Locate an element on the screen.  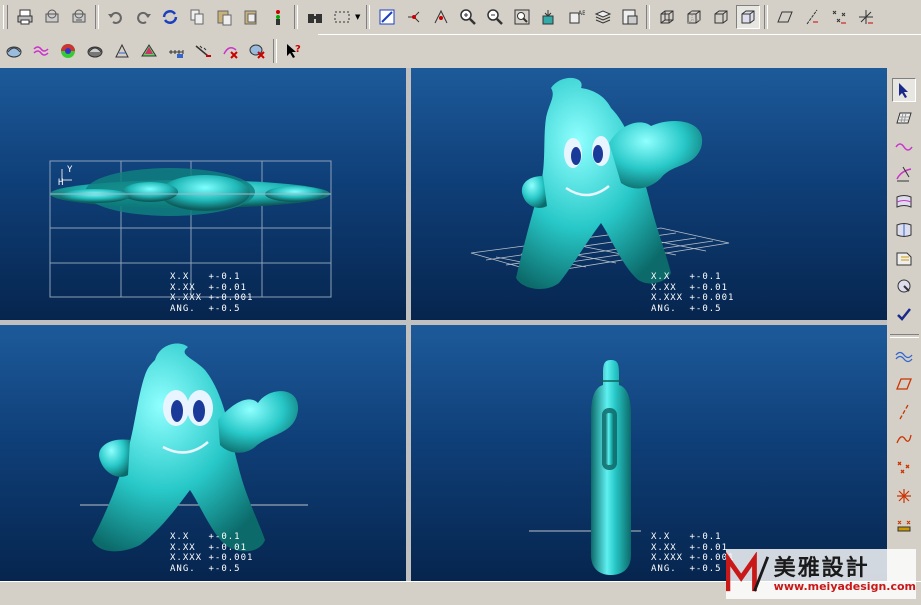
regenerate-icon is located at coordinates (170, 17).